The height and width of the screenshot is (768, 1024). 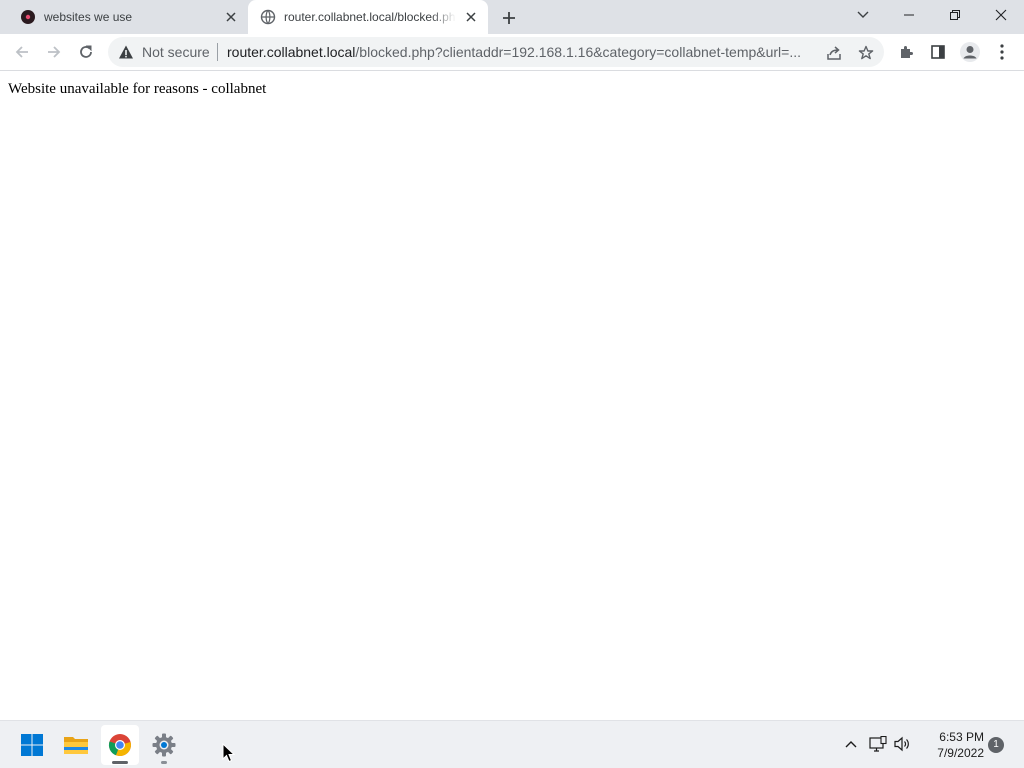 I want to click on reload-icon, so click(x=86, y=51).